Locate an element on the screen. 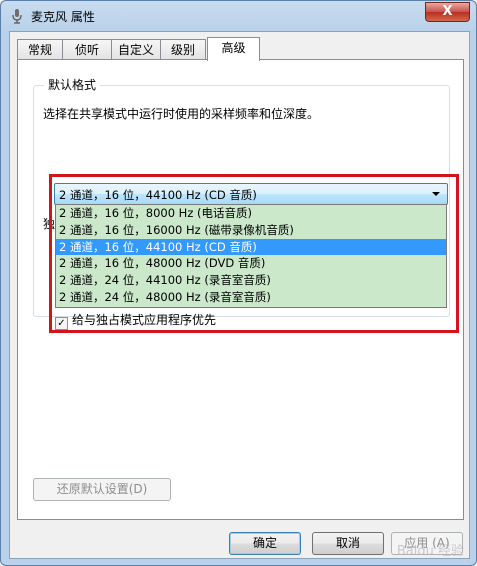  tab-levels: 级别 is located at coordinates (183, 49).